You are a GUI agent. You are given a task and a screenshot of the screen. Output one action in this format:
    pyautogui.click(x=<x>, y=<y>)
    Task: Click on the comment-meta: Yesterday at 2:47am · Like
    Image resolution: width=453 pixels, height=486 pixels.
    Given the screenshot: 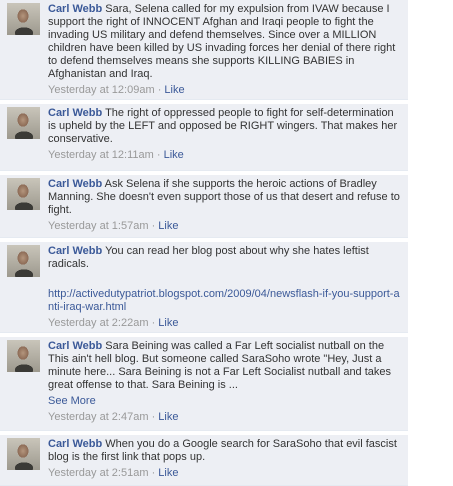 What is the action you would take?
    pyautogui.click(x=225, y=417)
    